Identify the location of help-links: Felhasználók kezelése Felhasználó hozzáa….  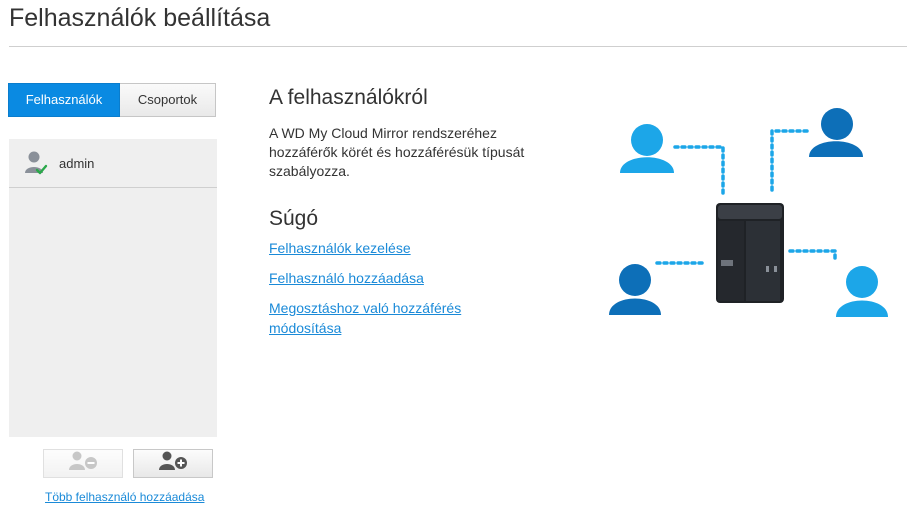
(389, 293).